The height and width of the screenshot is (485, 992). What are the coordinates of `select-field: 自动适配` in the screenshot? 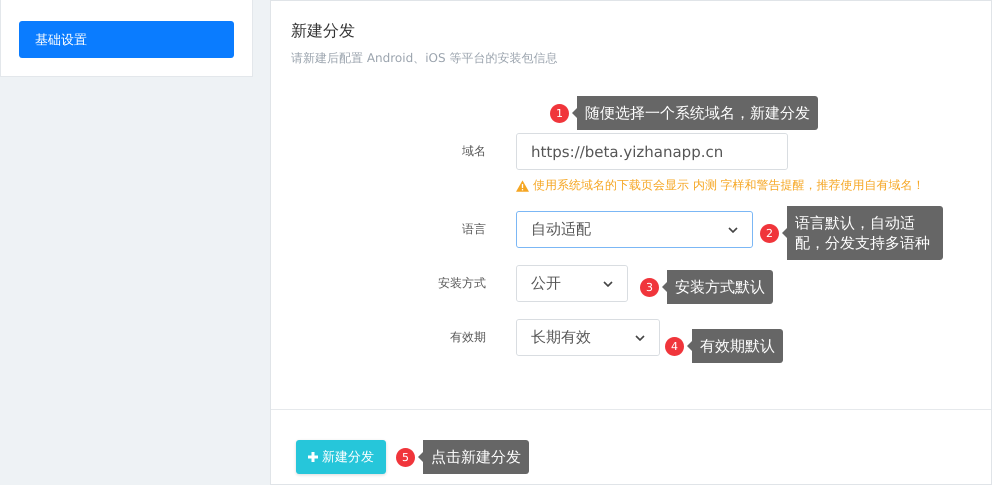 It's located at (634, 229).